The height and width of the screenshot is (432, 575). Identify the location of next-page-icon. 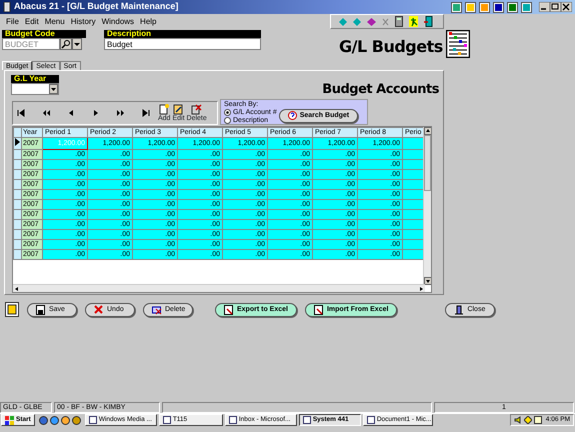
(121, 113).